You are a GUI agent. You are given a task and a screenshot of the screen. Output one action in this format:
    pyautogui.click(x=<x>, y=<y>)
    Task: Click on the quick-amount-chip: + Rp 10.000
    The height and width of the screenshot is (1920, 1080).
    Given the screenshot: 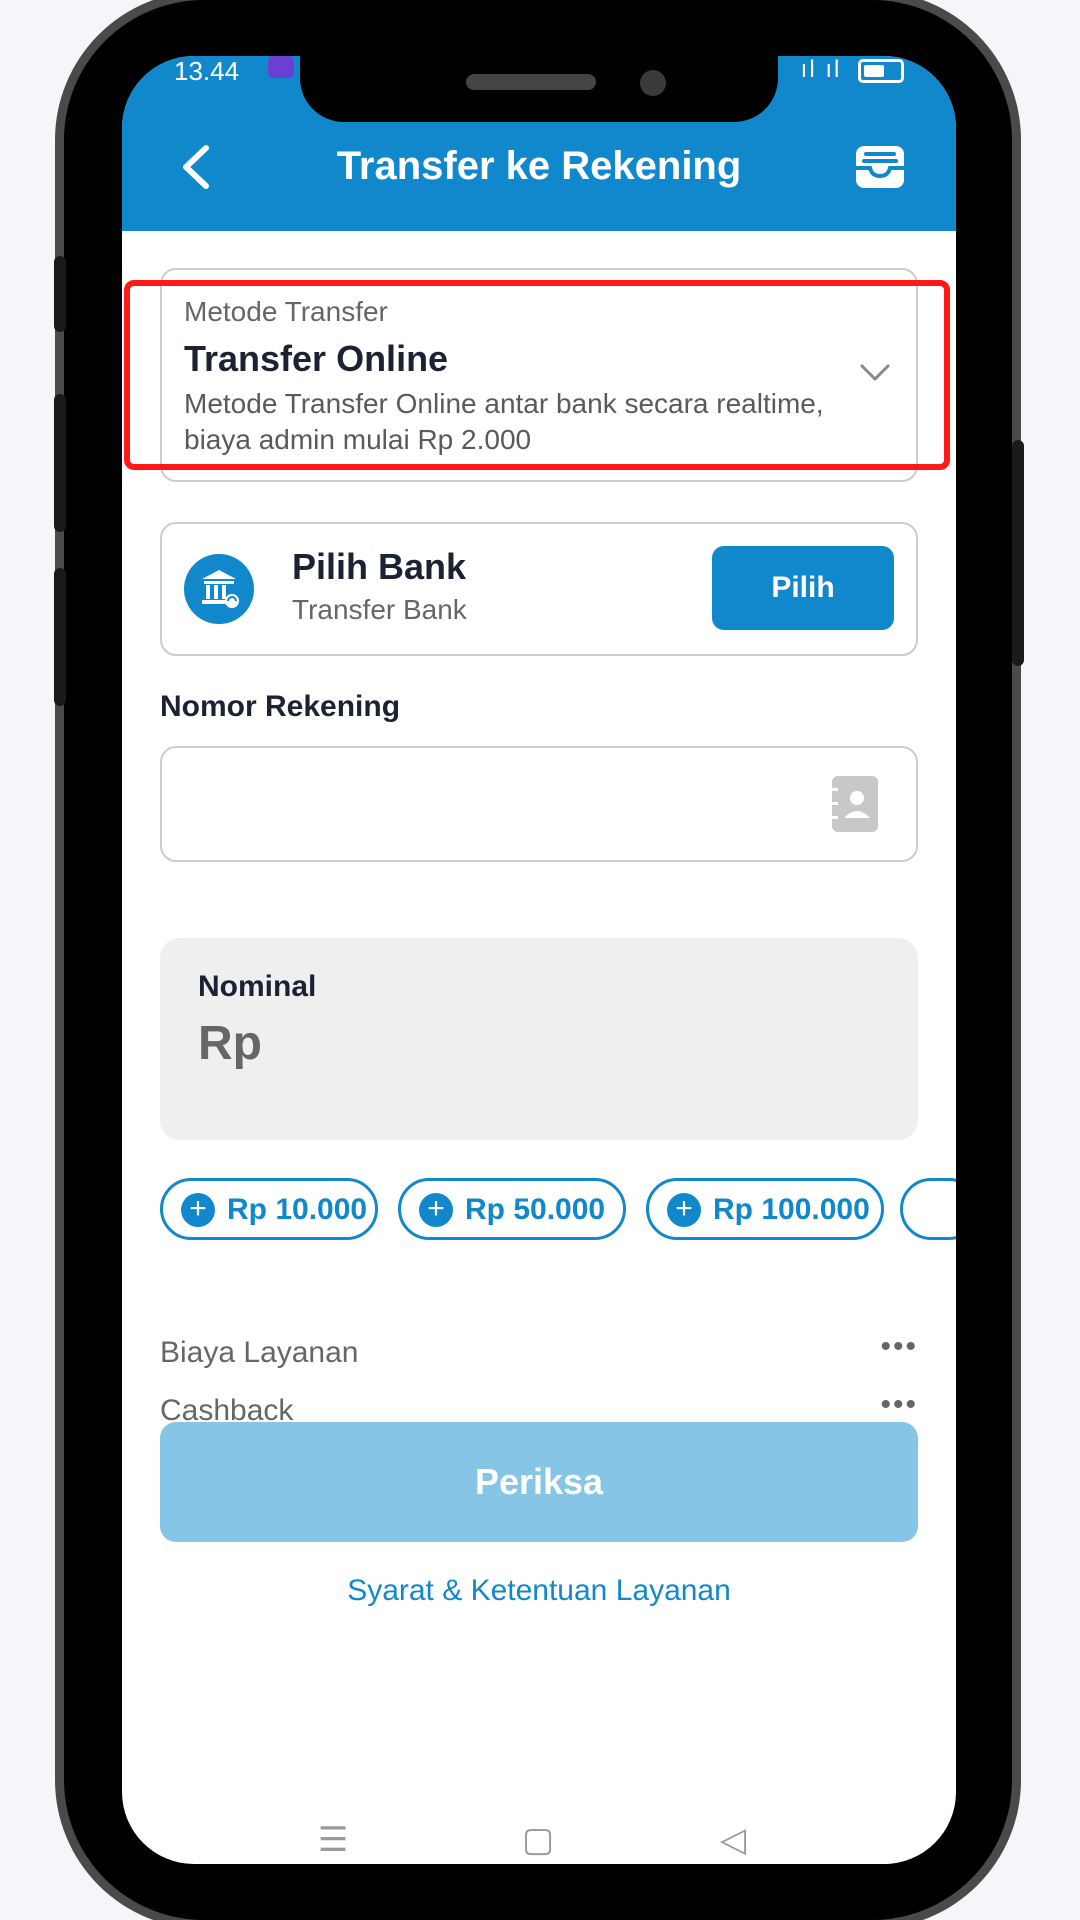 What is the action you would take?
    pyautogui.click(x=269, y=1209)
    